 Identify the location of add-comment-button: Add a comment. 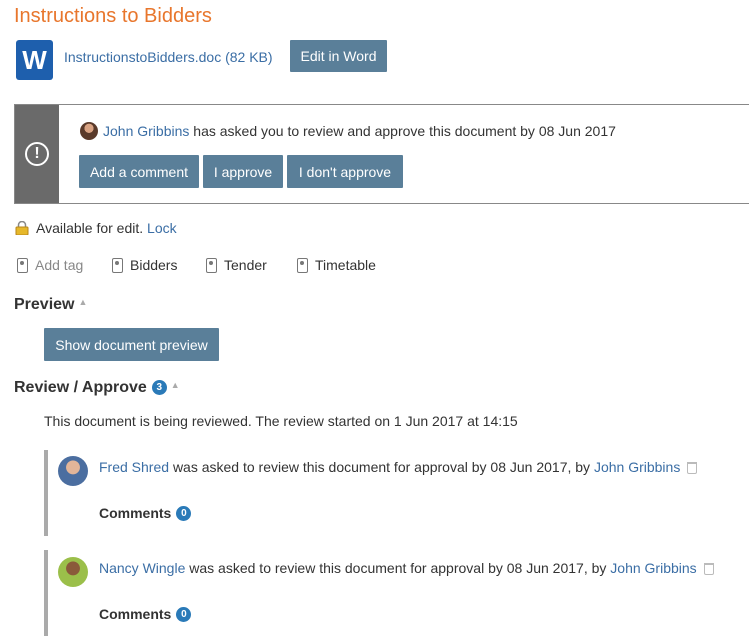
(139, 171).